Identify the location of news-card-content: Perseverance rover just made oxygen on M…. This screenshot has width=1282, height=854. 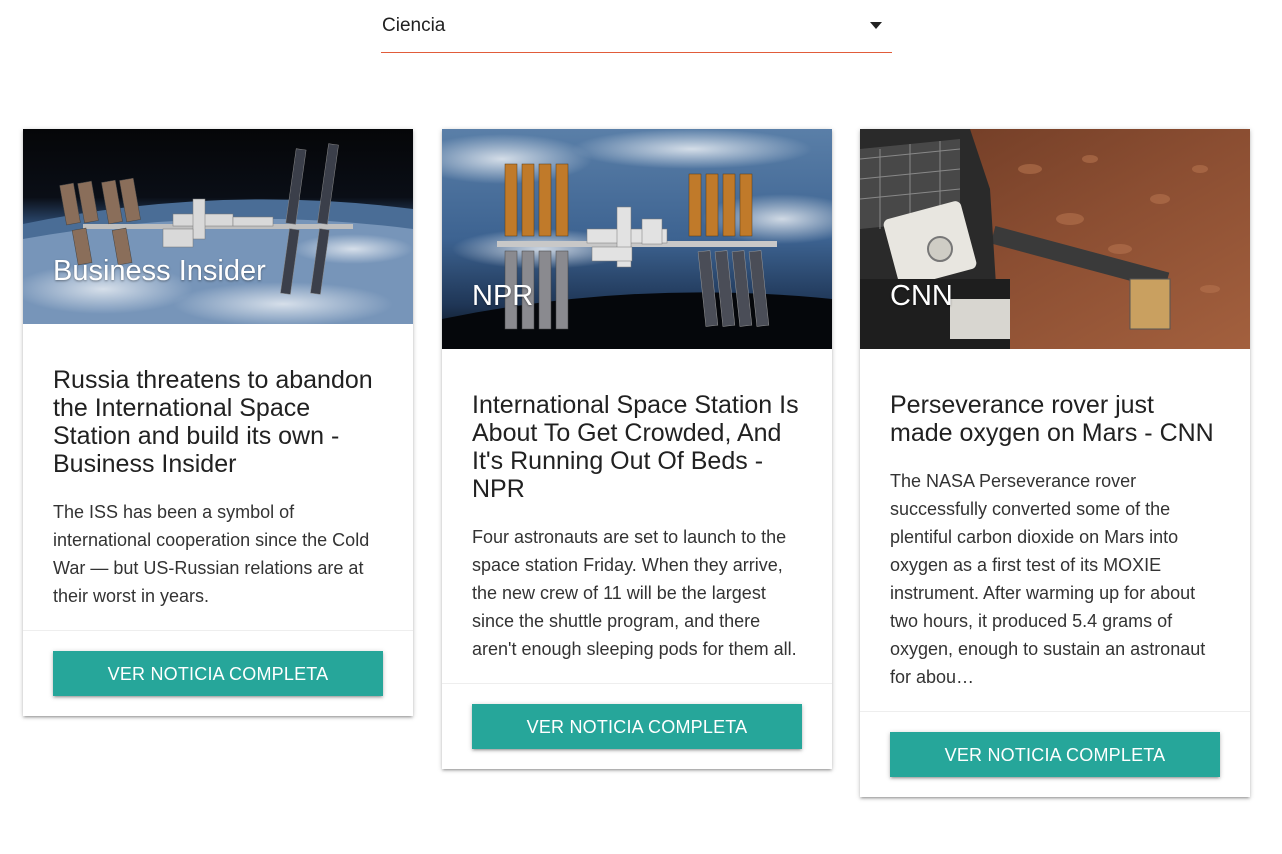
(1055, 530).